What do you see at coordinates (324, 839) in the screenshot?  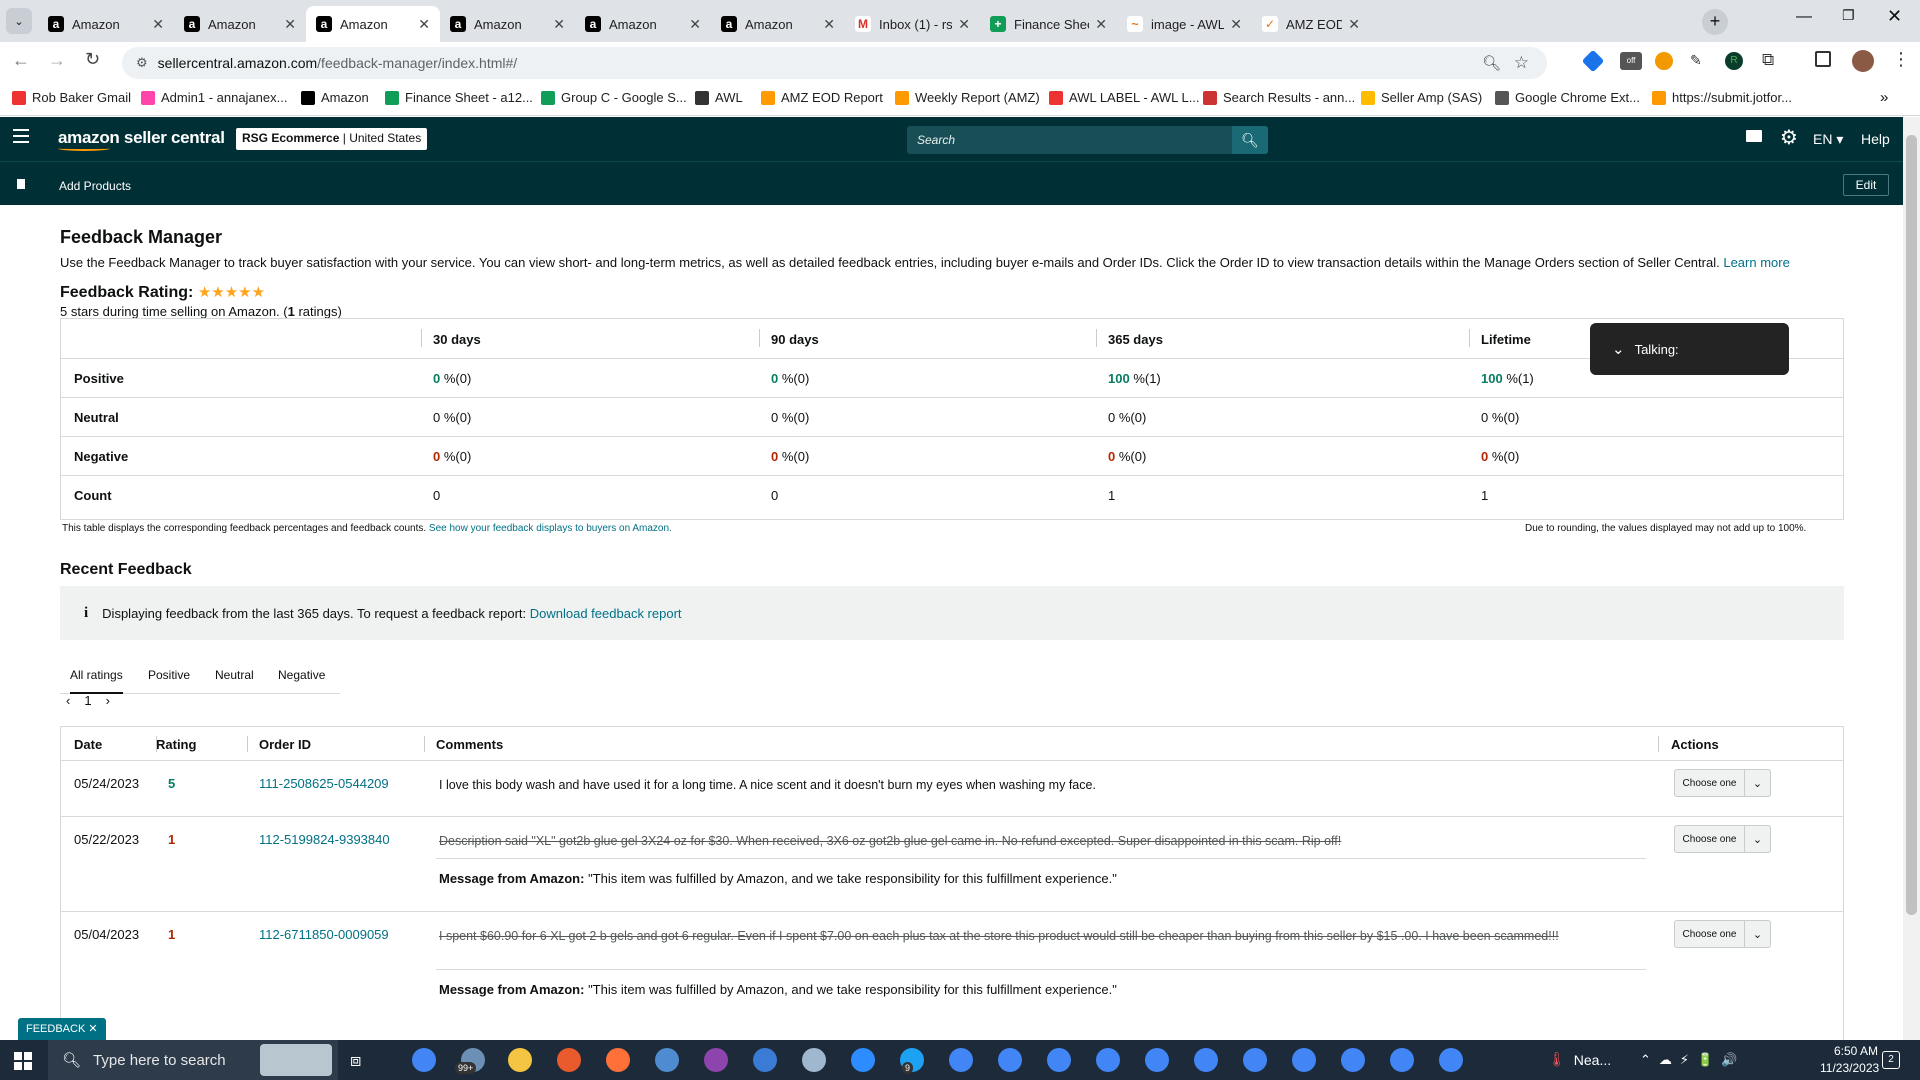 I see `order-id-link: 112-5199824-9393840` at bounding box center [324, 839].